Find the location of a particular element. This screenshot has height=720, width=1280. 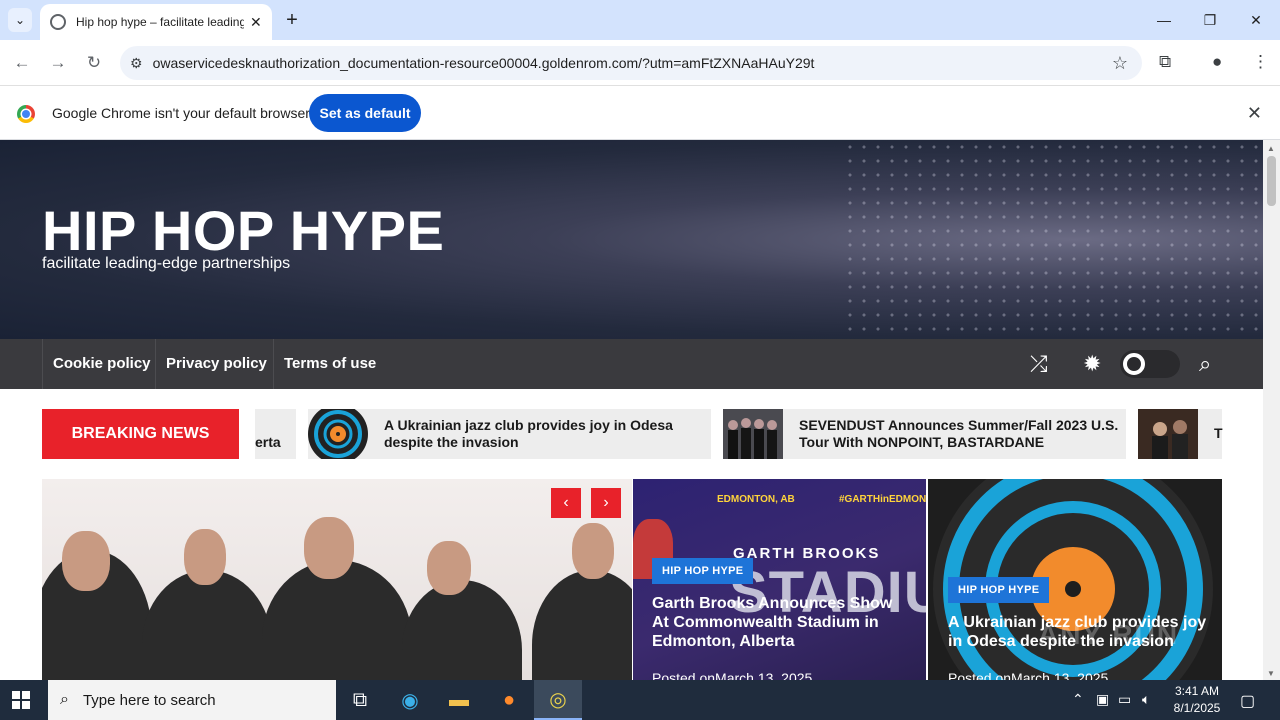

chrome-taskbar-icon: ◎ is located at coordinates (558, 700).